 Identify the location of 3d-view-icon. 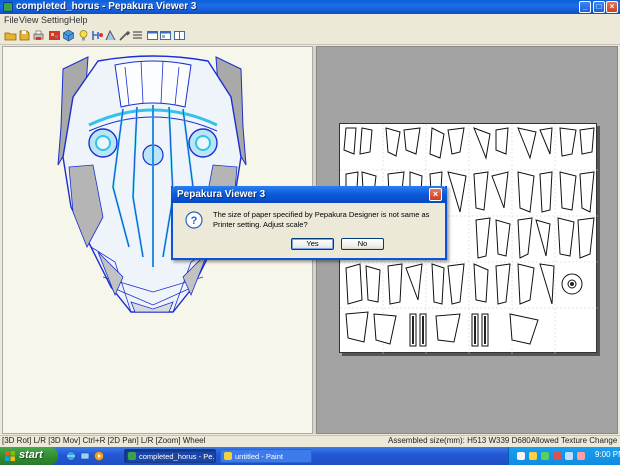
(68, 35).